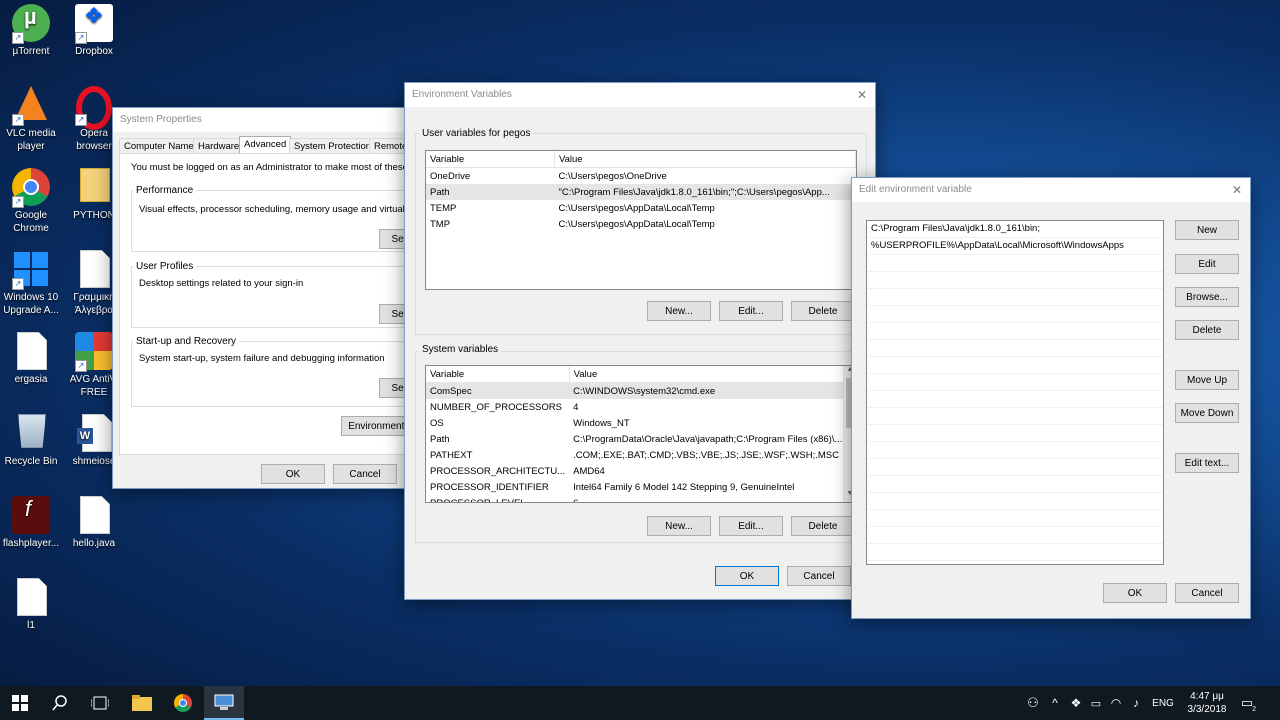  What do you see at coordinates (1207, 413) in the screenshot?
I see `move-down-button: Move Down` at bounding box center [1207, 413].